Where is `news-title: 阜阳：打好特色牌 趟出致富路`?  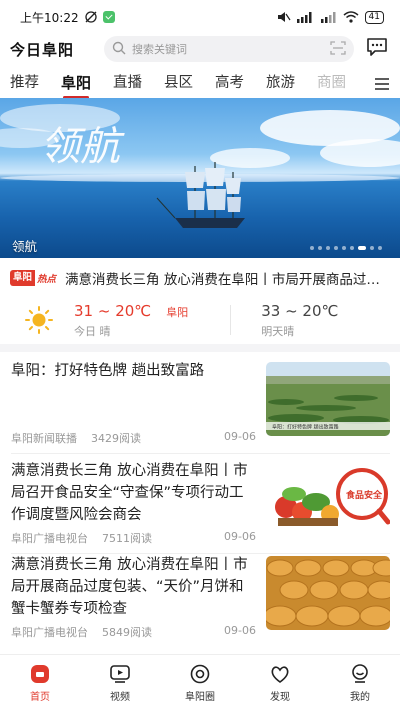
news-title: 阜阳：打好特色牌 趟出致富路 is located at coordinates (108, 371).